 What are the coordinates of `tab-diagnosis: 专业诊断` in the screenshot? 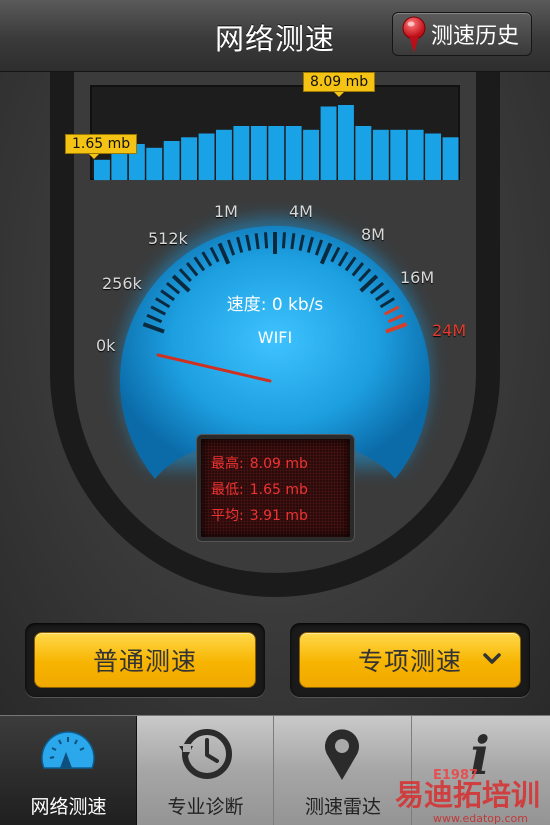 It's located at (205, 770).